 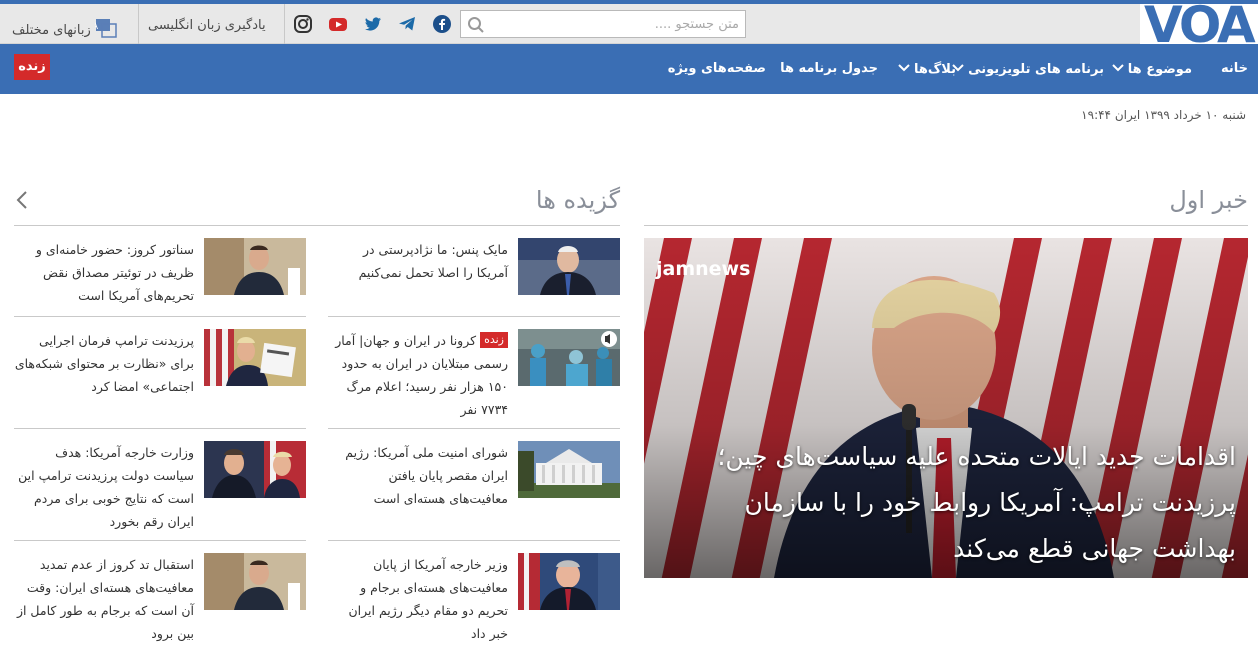 I want to click on chevron-left-icon, so click(x=22, y=202).